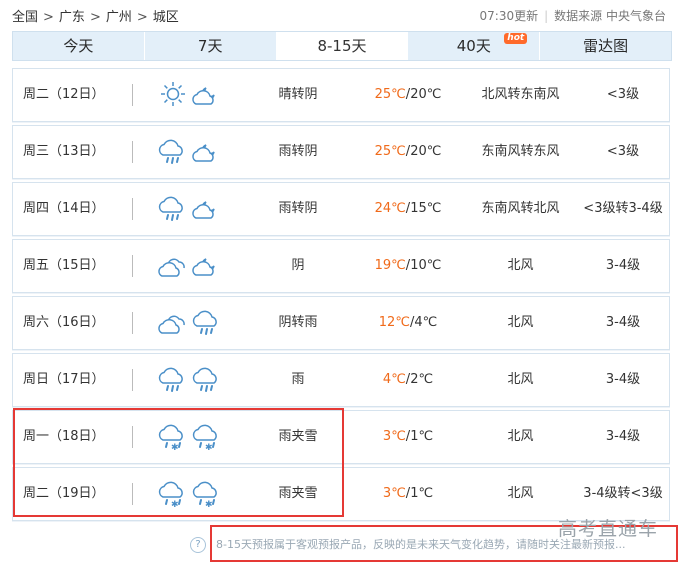 Image resolution: width=682 pixels, height=567 pixels. I want to click on high-temp: 25℃, so click(390, 151).